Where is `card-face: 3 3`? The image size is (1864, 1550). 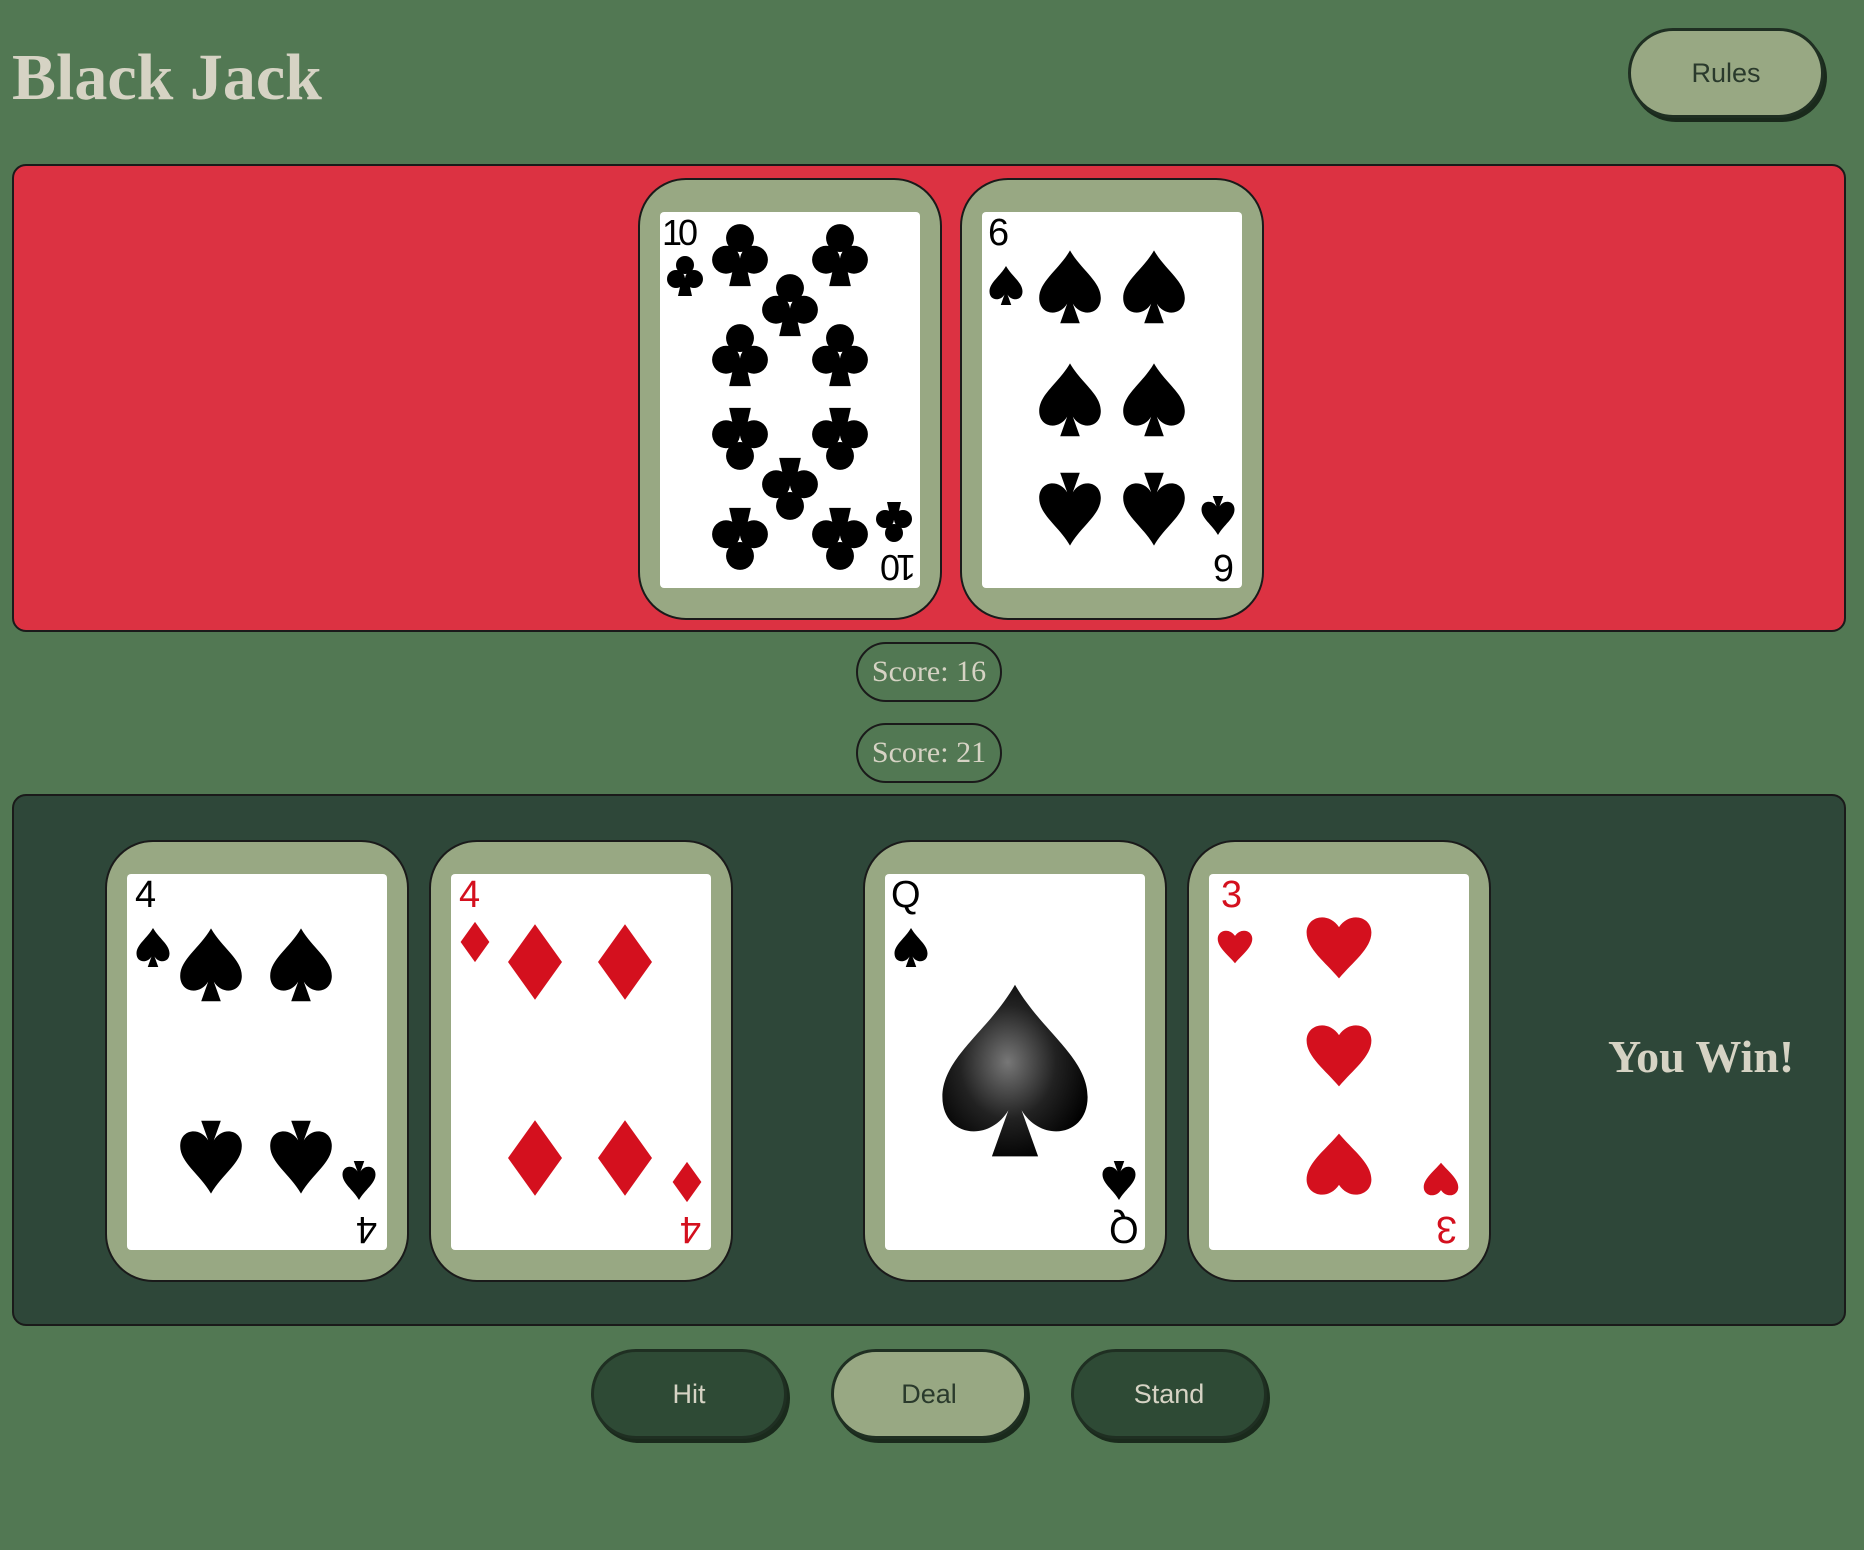 card-face: 3 3 is located at coordinates (1339, 1062).